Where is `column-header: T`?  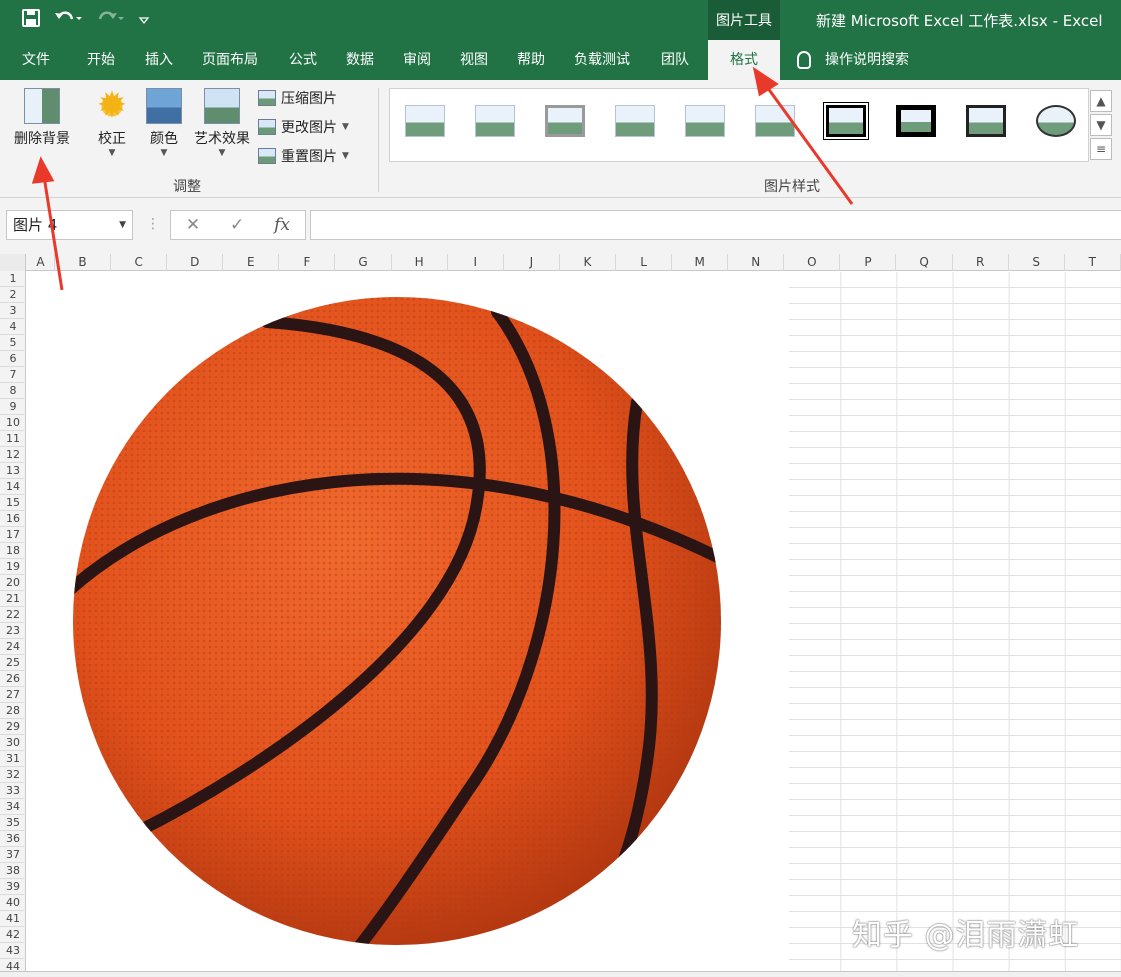
column-header: T is located at coordinates (1093, 262).